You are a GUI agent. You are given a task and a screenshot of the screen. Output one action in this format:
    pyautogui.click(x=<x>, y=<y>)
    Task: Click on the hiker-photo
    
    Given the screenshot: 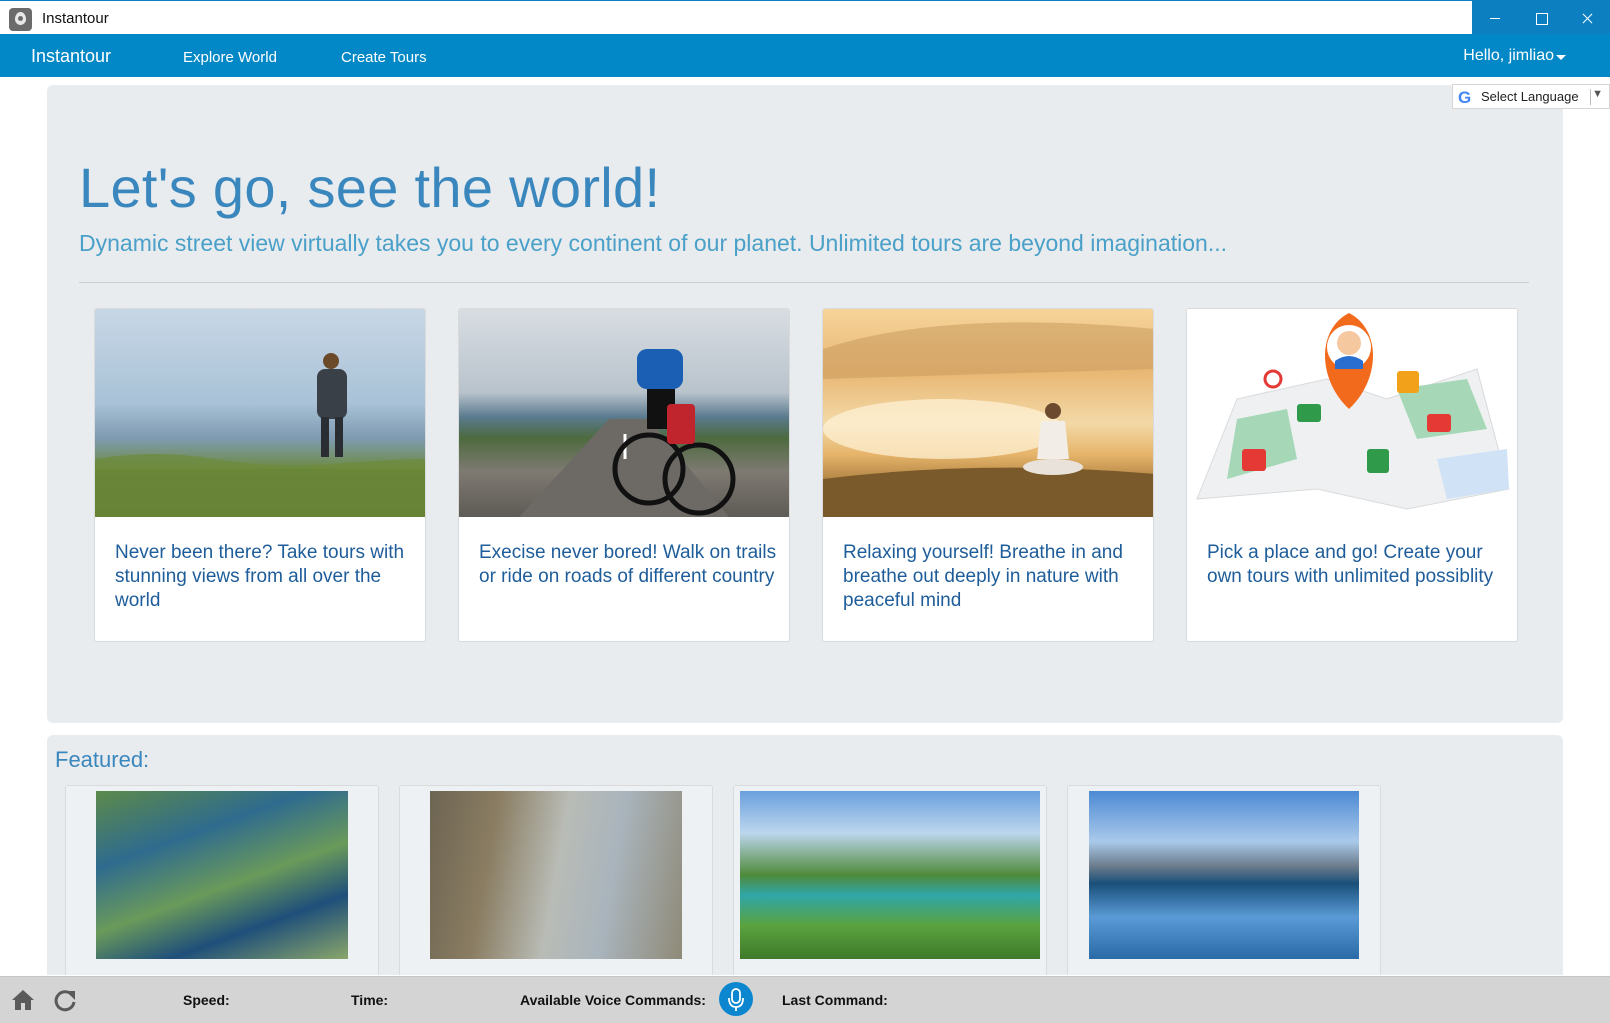 What is the action you would take?
    pyautogui.click(x=260, y=413)
    